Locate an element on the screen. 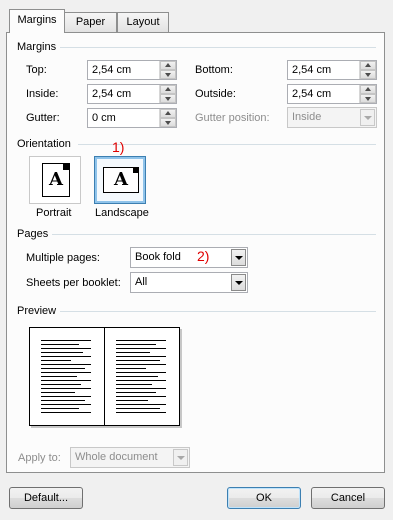  sheets-per-booklet-dropdown: All is located at coordinates (189, 282).